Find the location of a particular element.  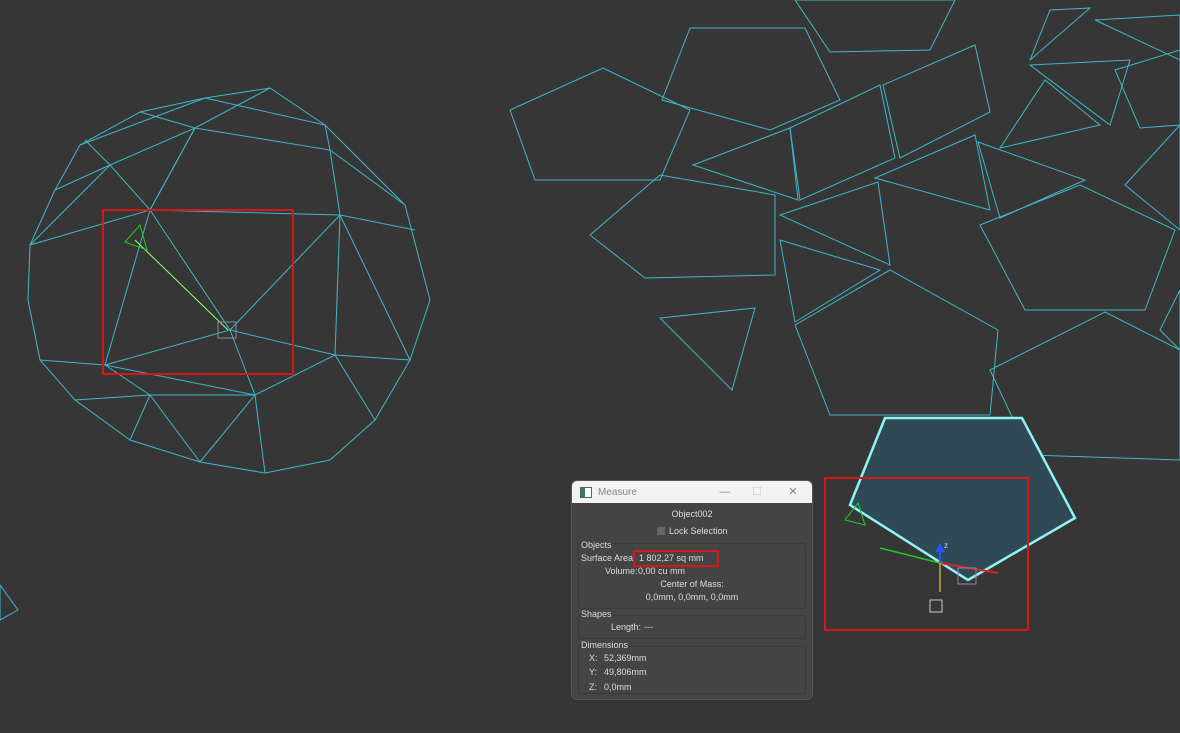

lock-selection-checkbox: Lock Selection is located at coordinates (692, 531).